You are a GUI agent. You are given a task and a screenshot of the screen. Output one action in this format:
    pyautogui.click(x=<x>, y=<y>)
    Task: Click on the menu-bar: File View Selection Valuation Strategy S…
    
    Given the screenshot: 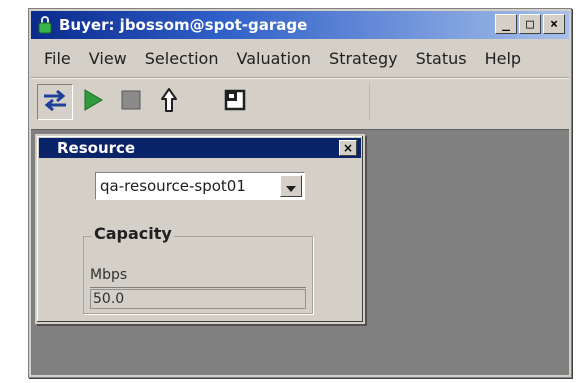 What is the action you would take?
    pyautogui.click(x=300, y=58)
    